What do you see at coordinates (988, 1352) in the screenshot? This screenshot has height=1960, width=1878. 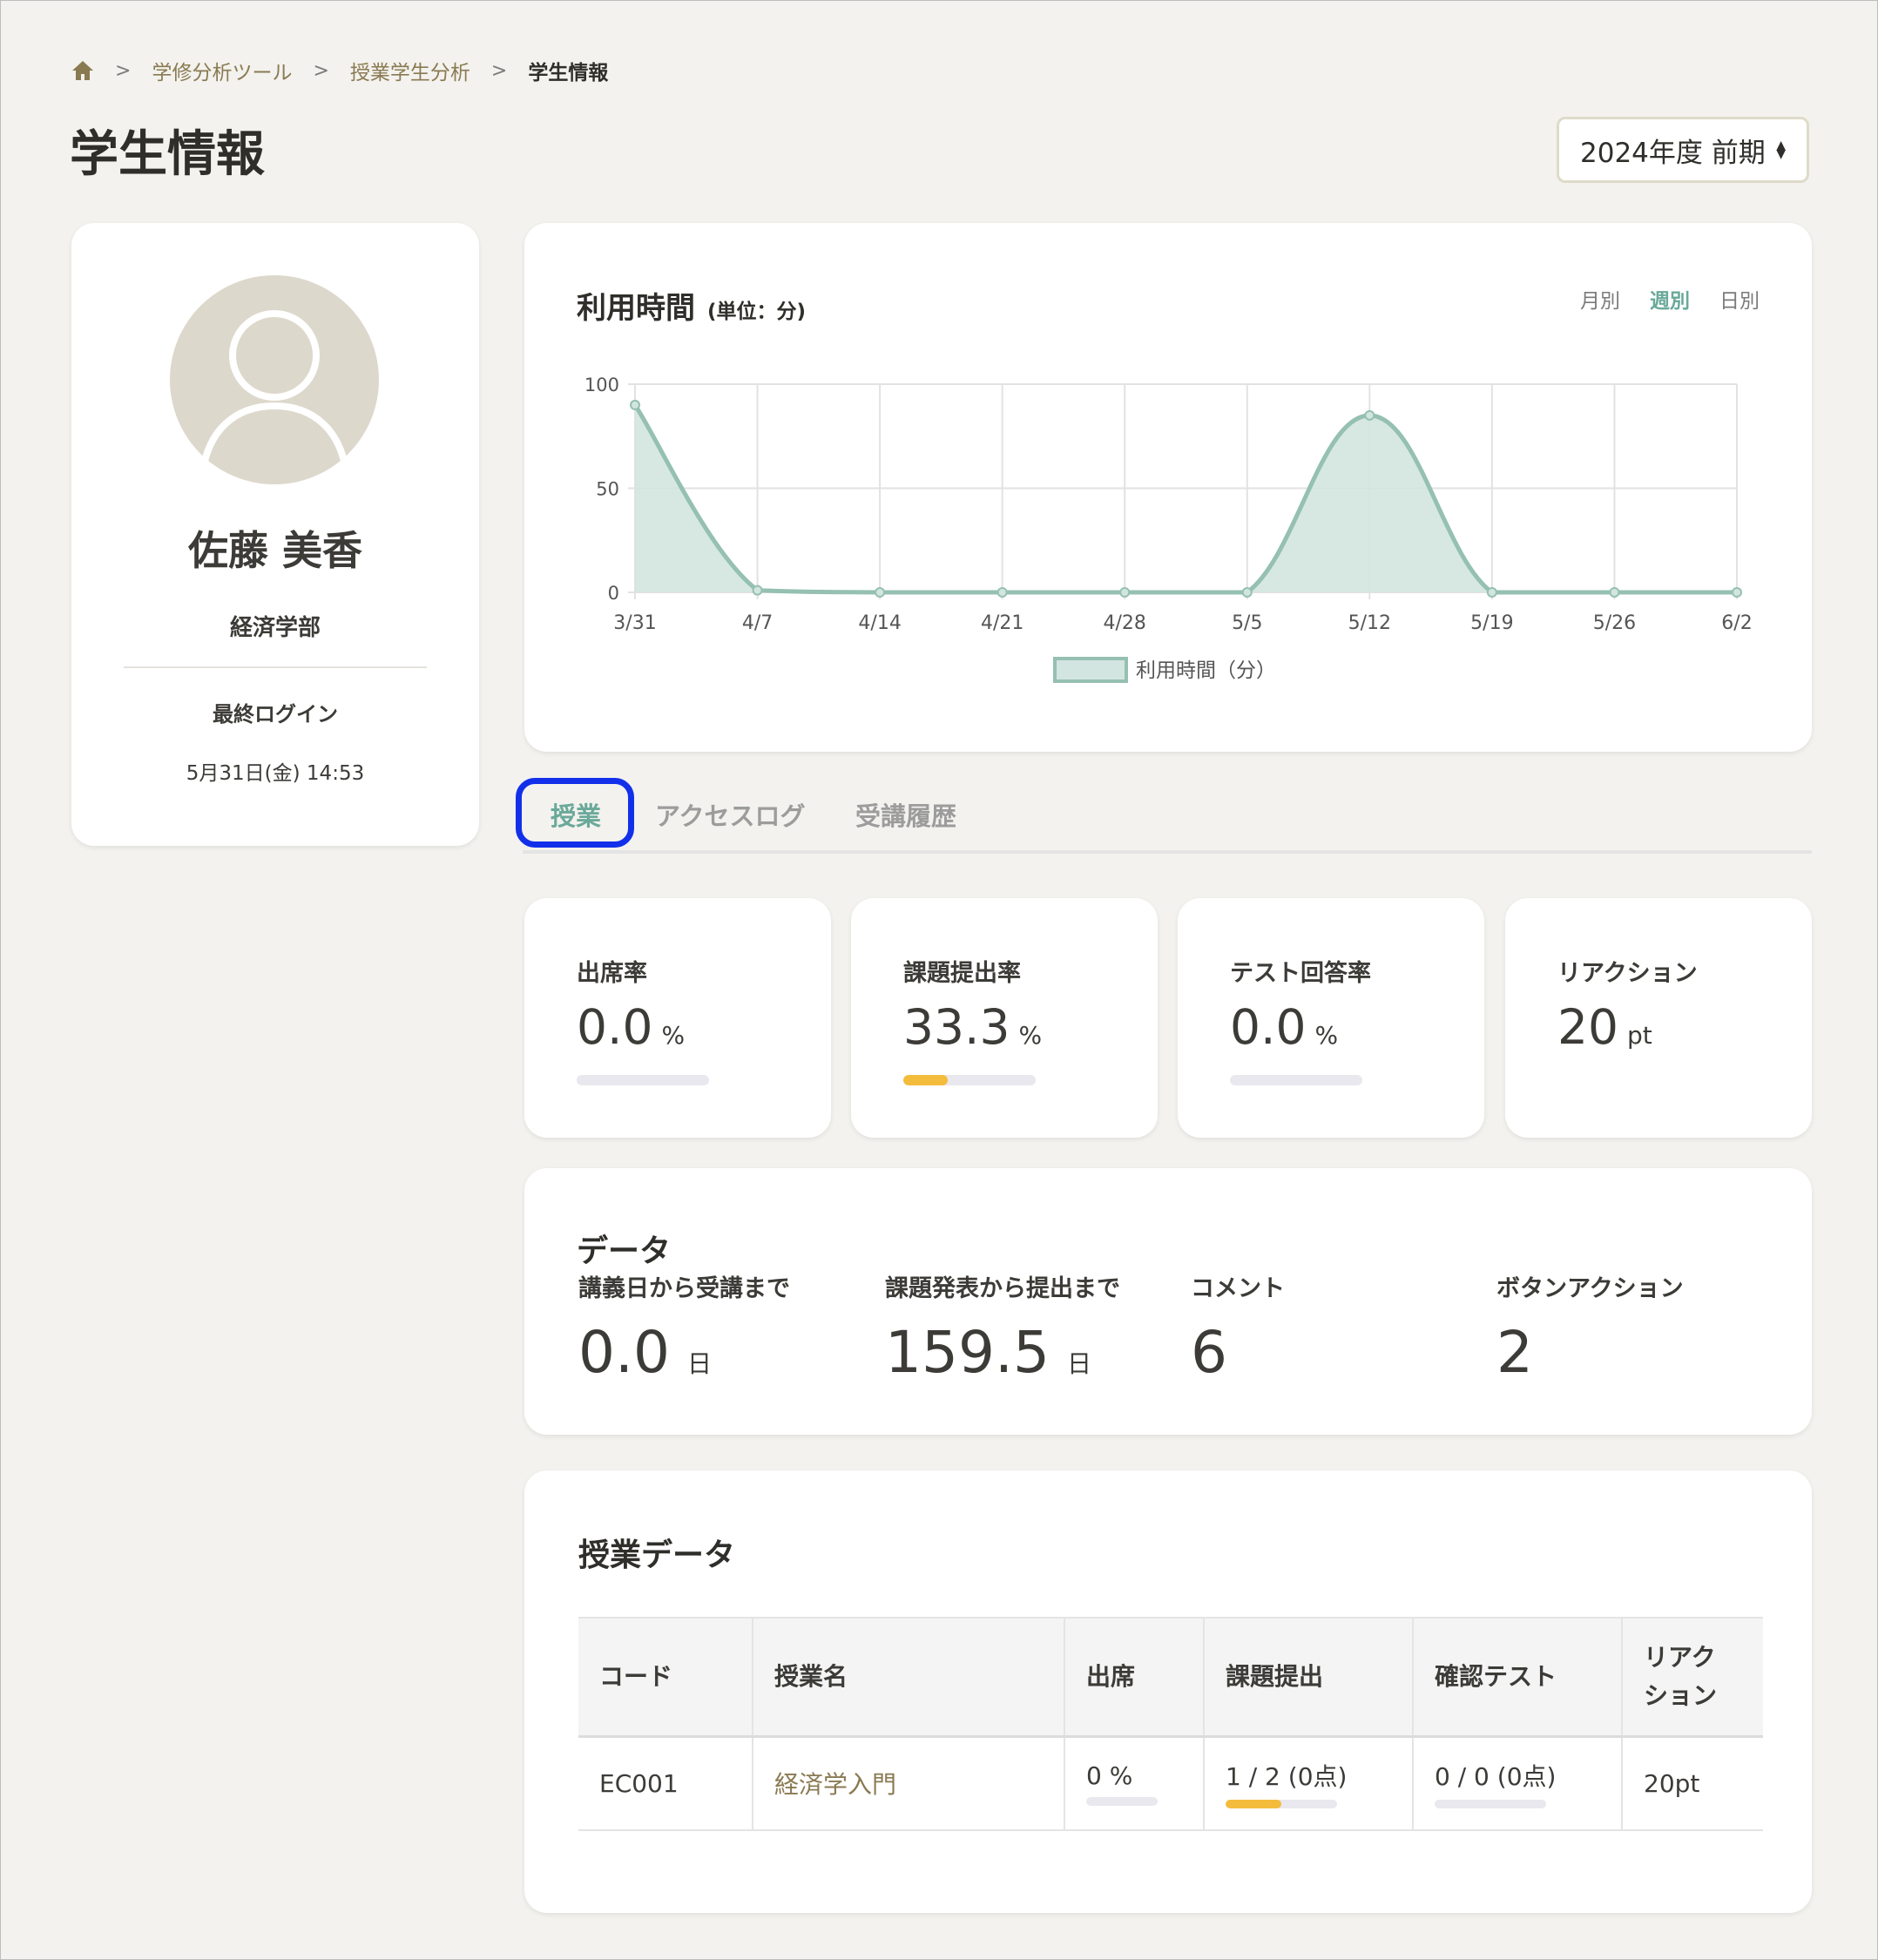 I see `stat-value: 159.5 日` at bounding box center [988, 1352].